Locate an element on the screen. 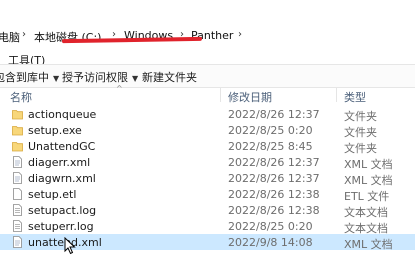 The width and height of the screenshot is (415, 271). file-name: setup.exe is located at coordinates (55, 130).